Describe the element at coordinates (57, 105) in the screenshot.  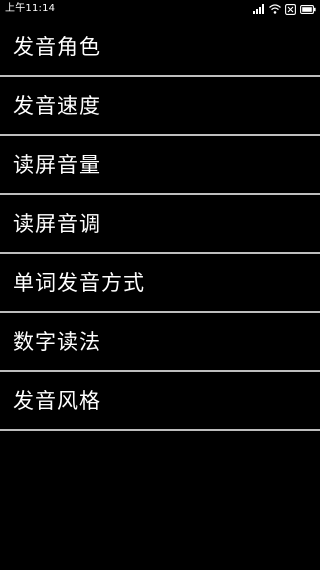
I see `menu-item-label: 发音速度` at that location.